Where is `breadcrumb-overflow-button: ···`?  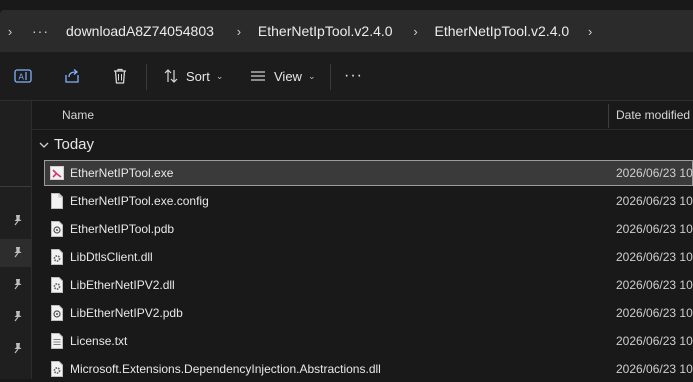 breadcrumb-overflow-button: ··· is located at coordinates (40, 31).